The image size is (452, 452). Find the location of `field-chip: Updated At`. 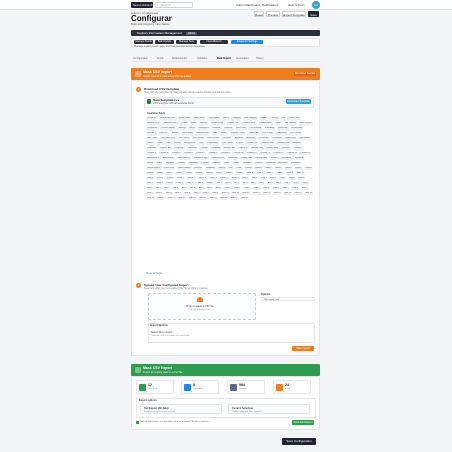

field-chip: Updated At is located at coordinates (304, 138).